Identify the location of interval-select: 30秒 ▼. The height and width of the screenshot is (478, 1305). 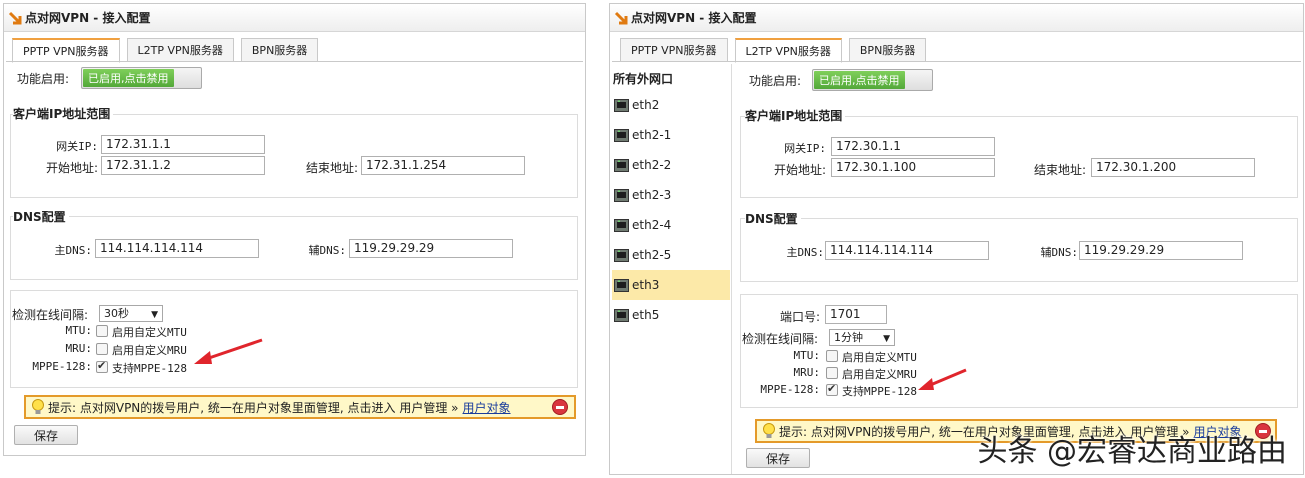
(131, 313).